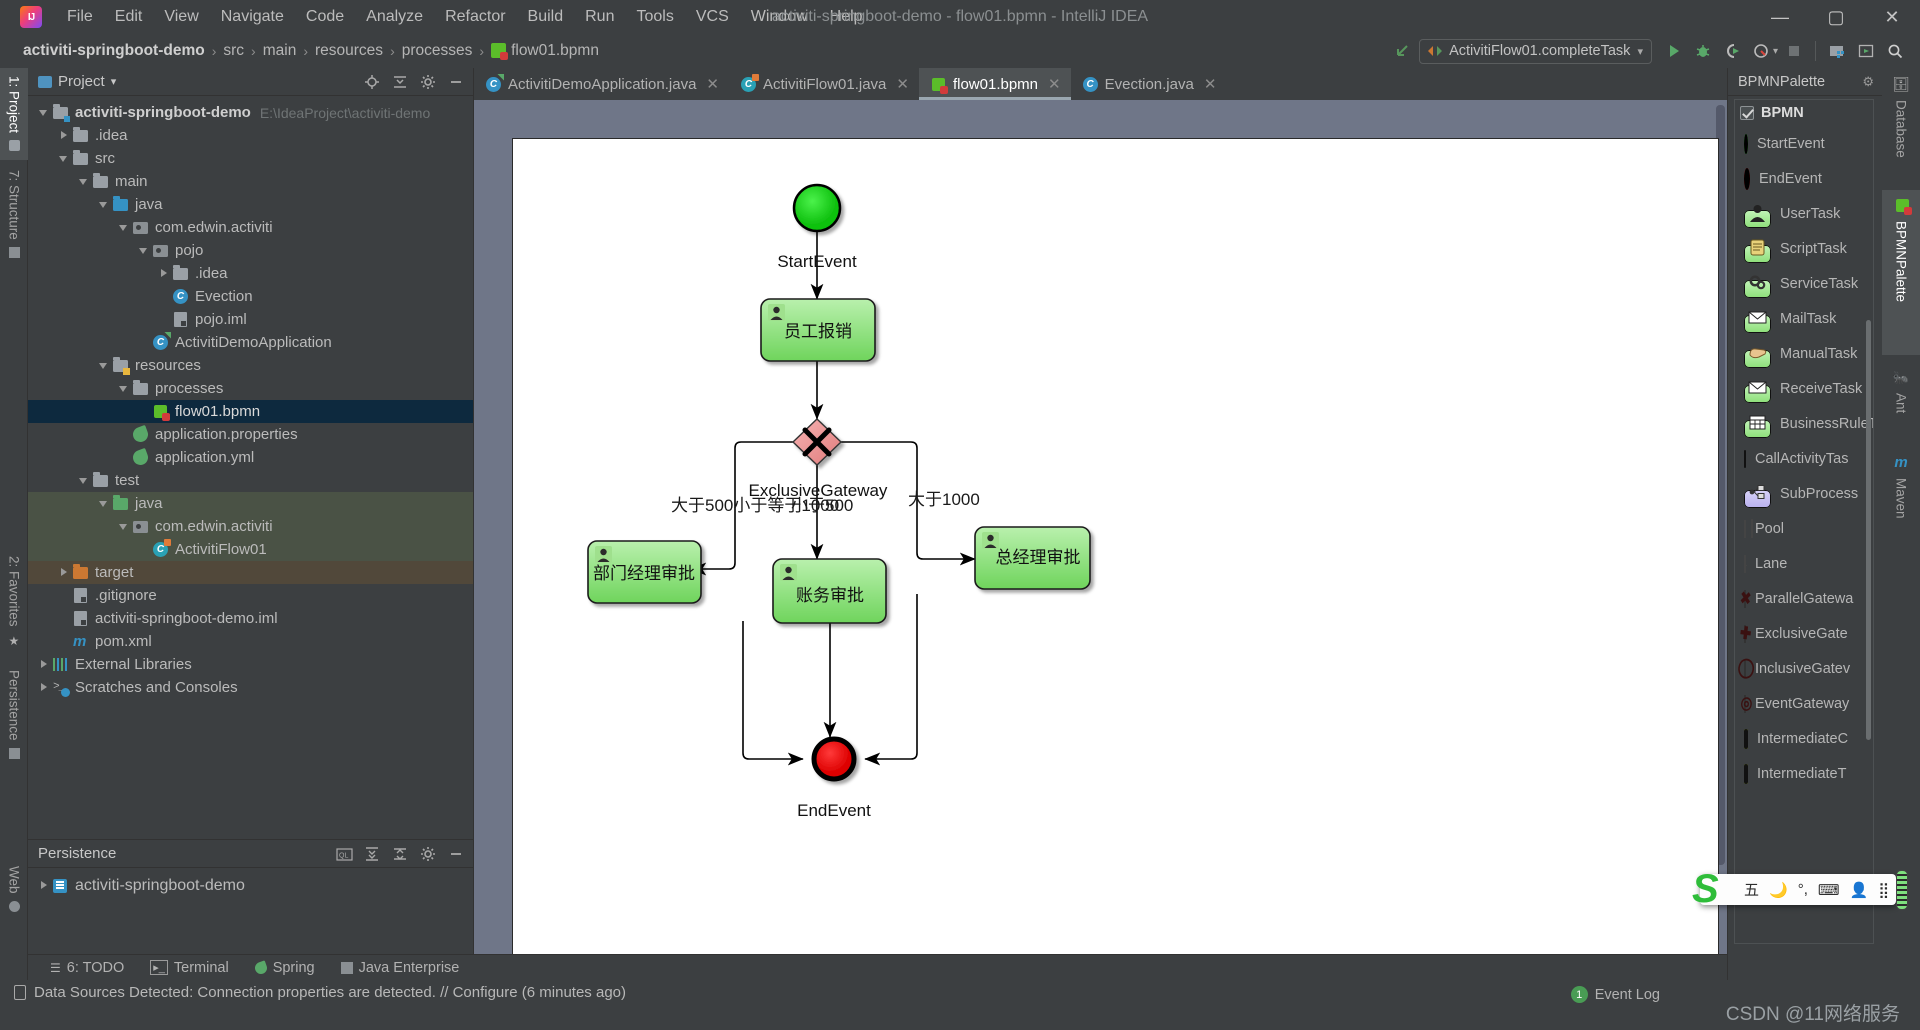 Image resolution: width=1920 pixels, height=1030 pixels. I want to click on tool-tab-terminal: ▸_ Terminal, so click(189, 968).